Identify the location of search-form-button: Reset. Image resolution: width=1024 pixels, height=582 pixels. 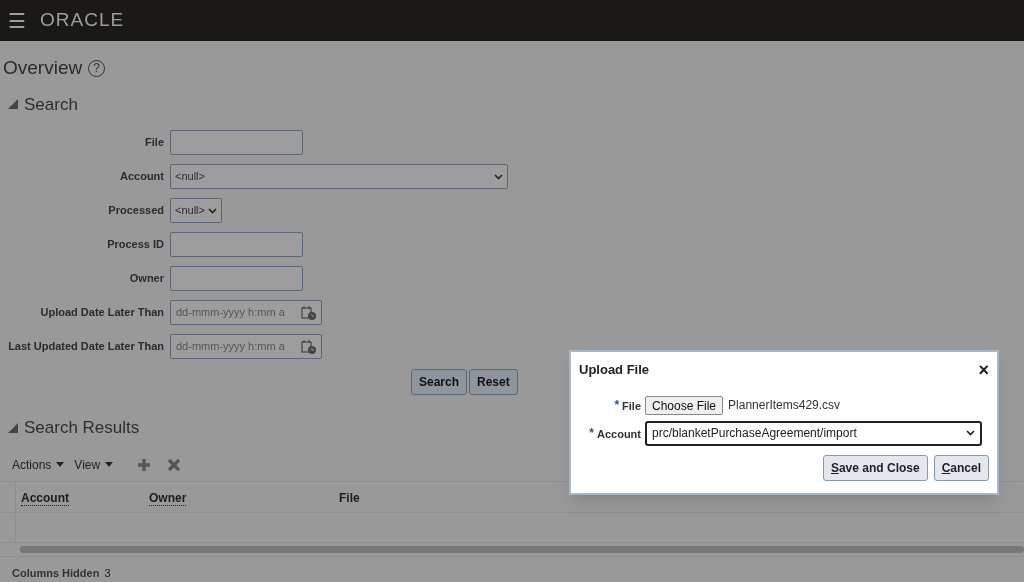
(493, 382).